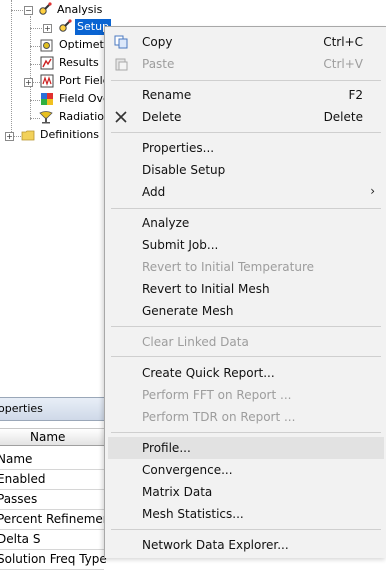 This screenshot has width=386, height=570. Describe the element at coordinates (245, 311) in the screenshot. I see `menu-item-generate-mesh: Generate Mesh` at that location.